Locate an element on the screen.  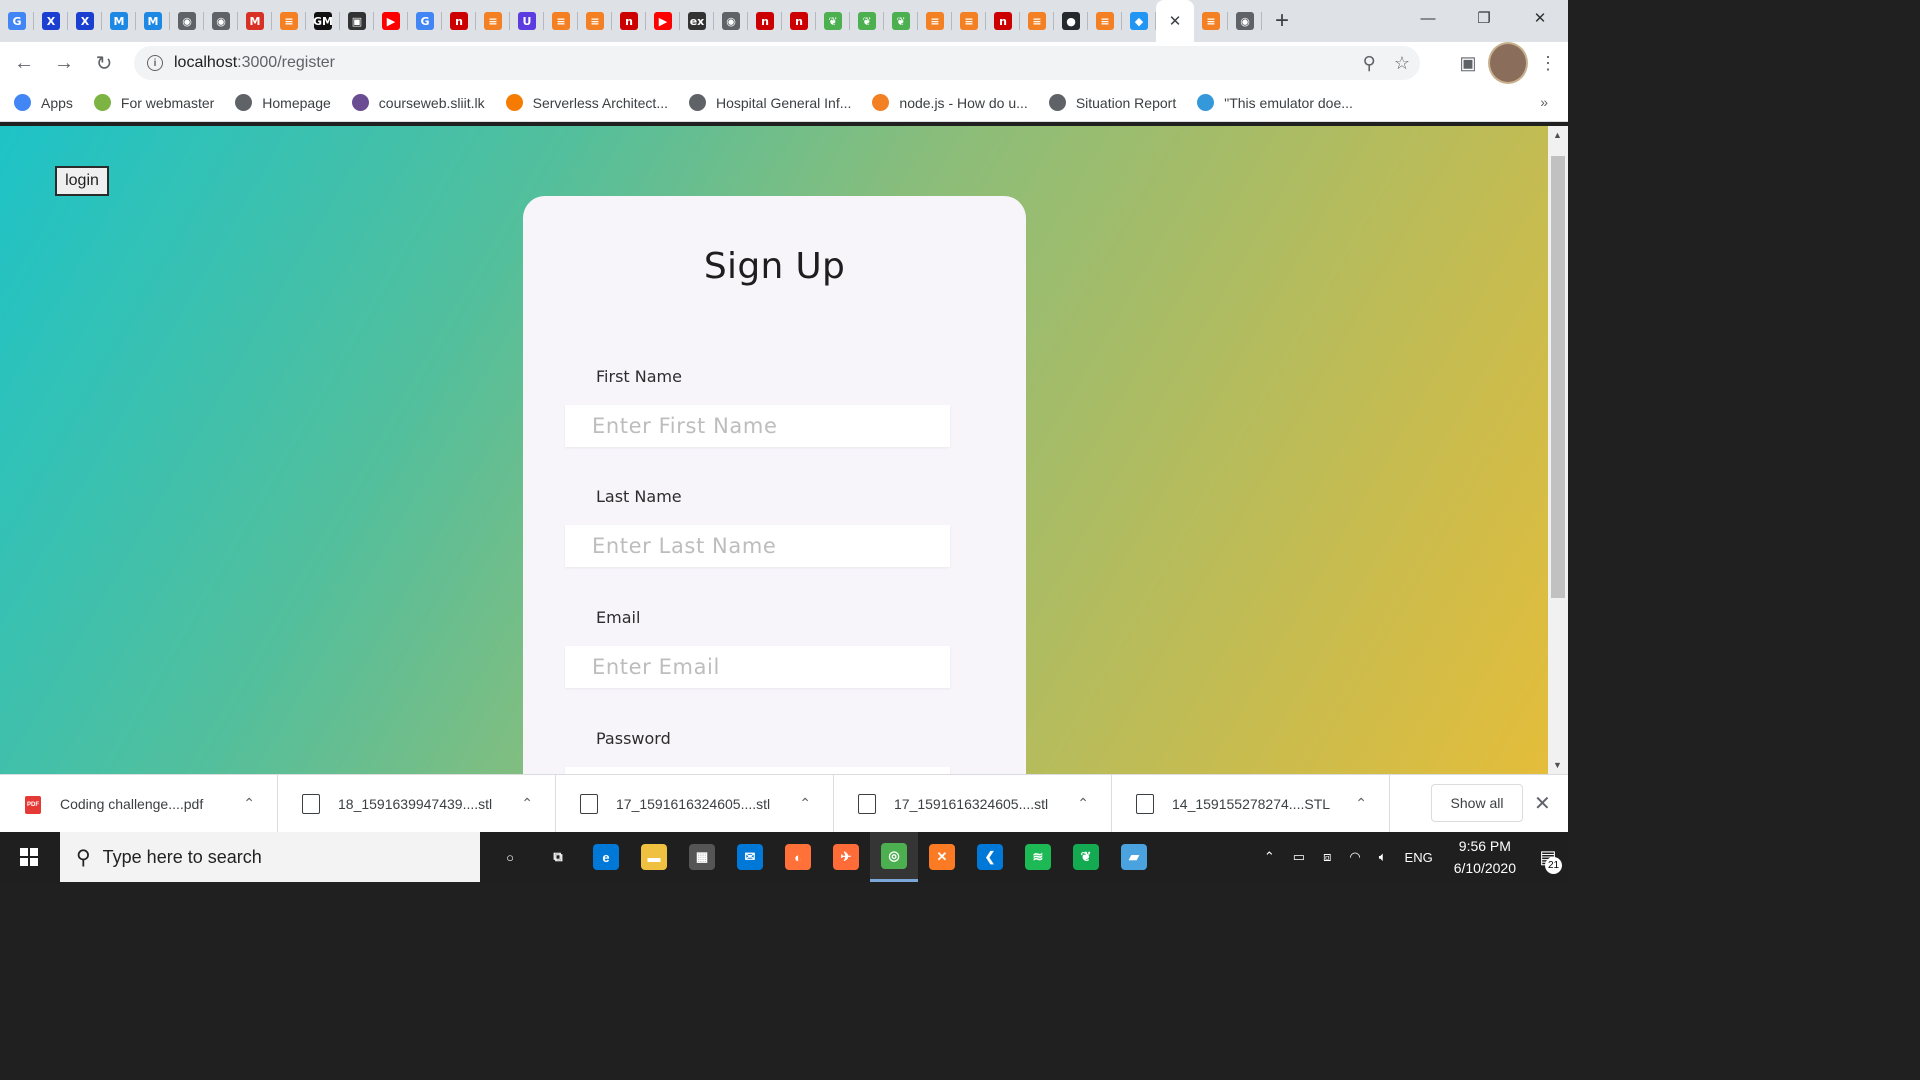
battery-icon: ▭ is located at coordinates (1299, 857).